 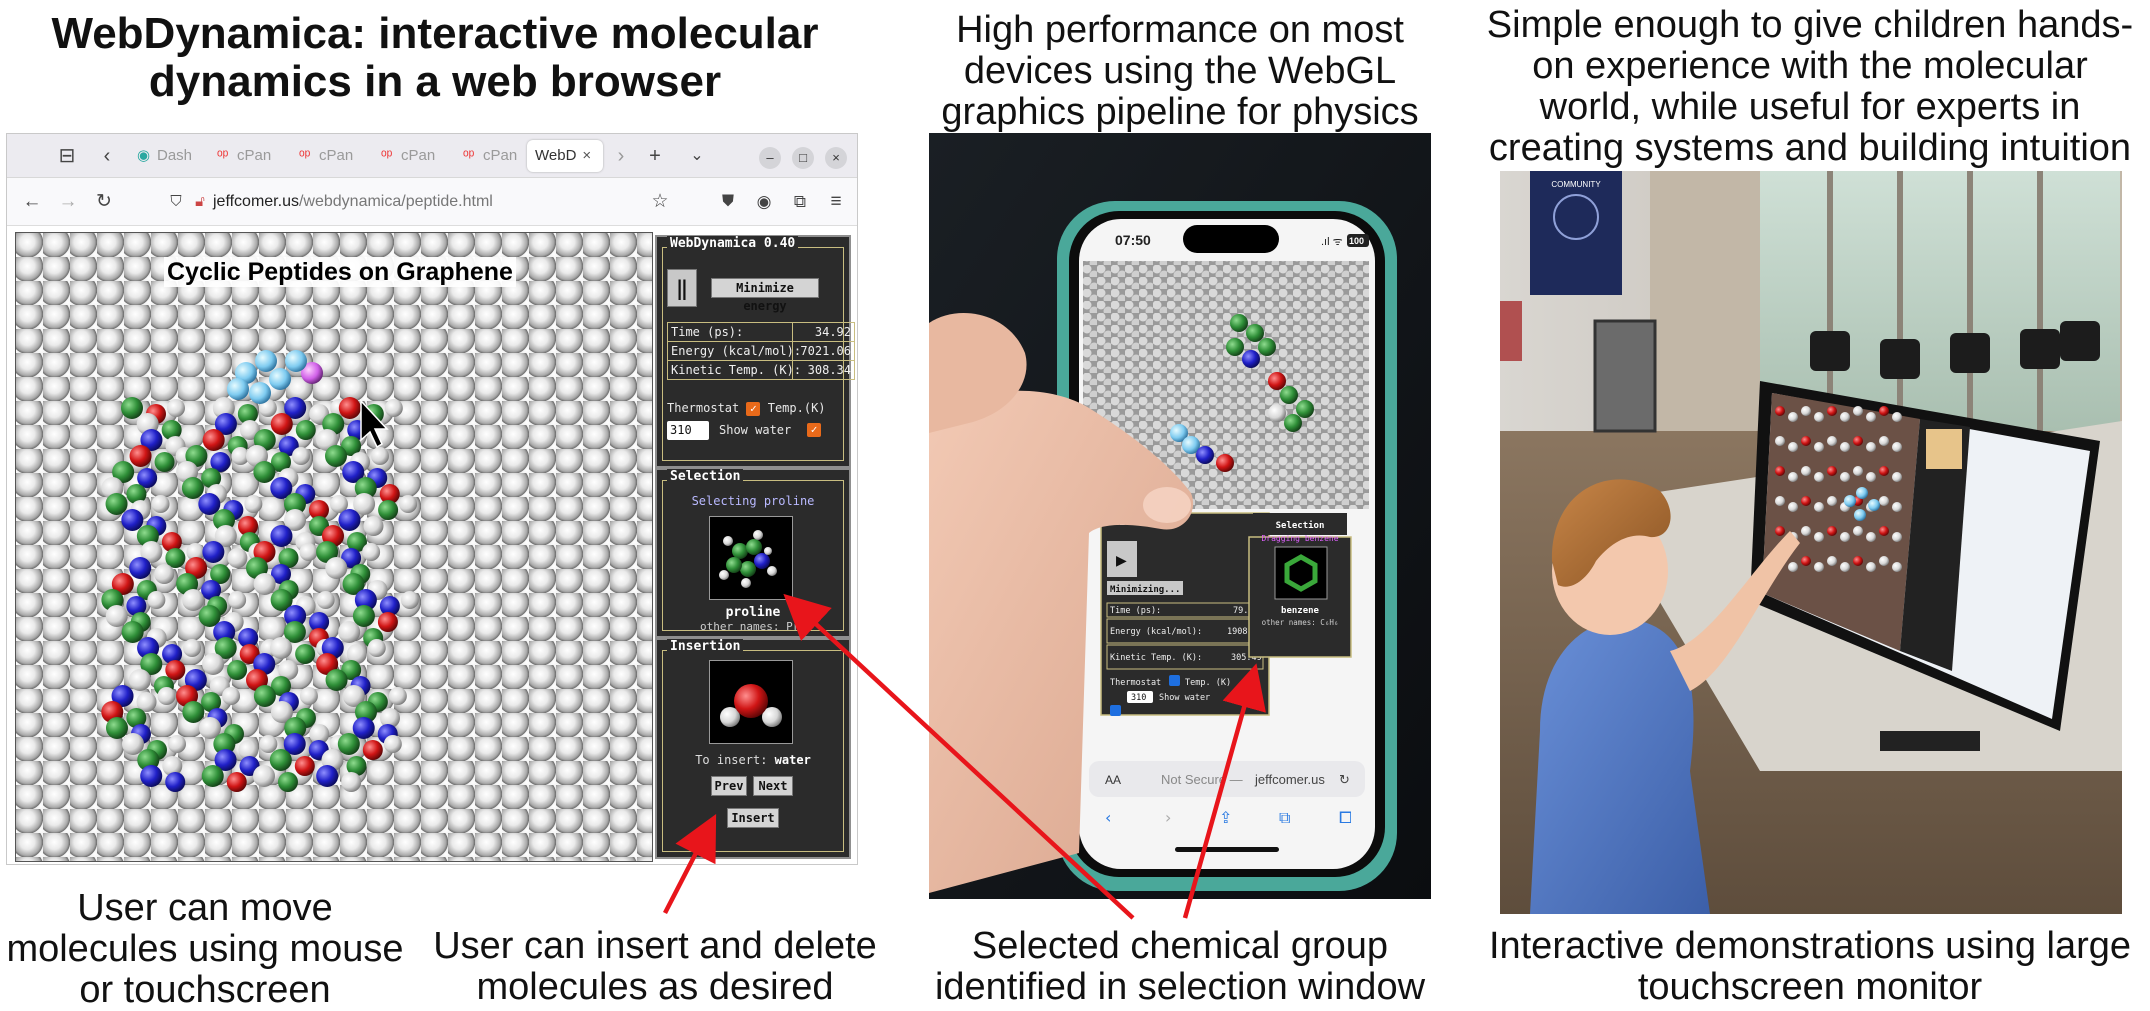 What do you see at coordinates (1300, 622) in the screenshot?
I see `phone-selected-other-names: other names: C₆H₆` at bounding box center [1300, 622].